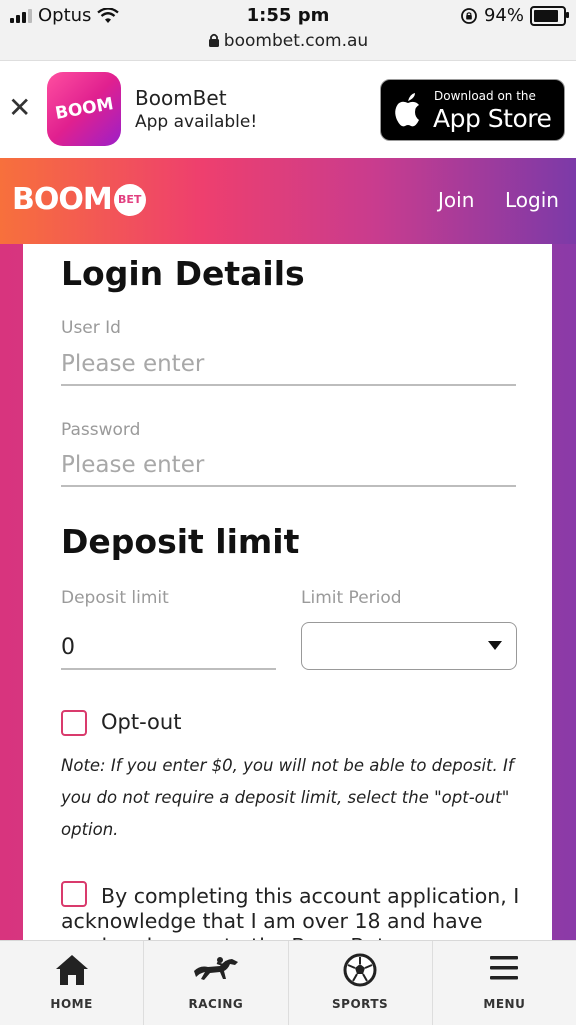 The width and height of the screenshot is (576, 1025). Describe the element at coordinates (79, 199) in the screenshot. I see `boombet-logo: BOOM BET` at that location.